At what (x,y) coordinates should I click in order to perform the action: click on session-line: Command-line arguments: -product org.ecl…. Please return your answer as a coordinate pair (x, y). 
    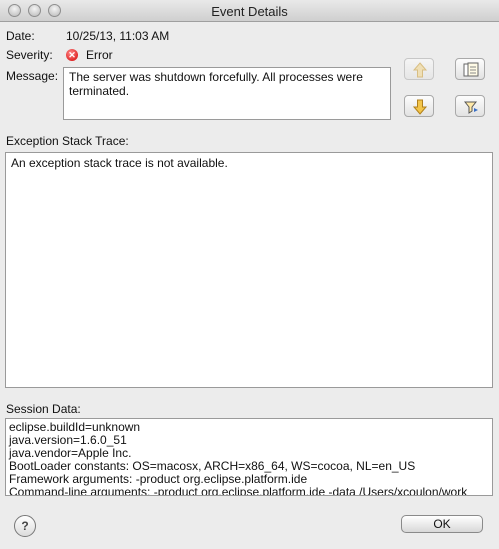
    Looking at the image, I should click on (238, 490).